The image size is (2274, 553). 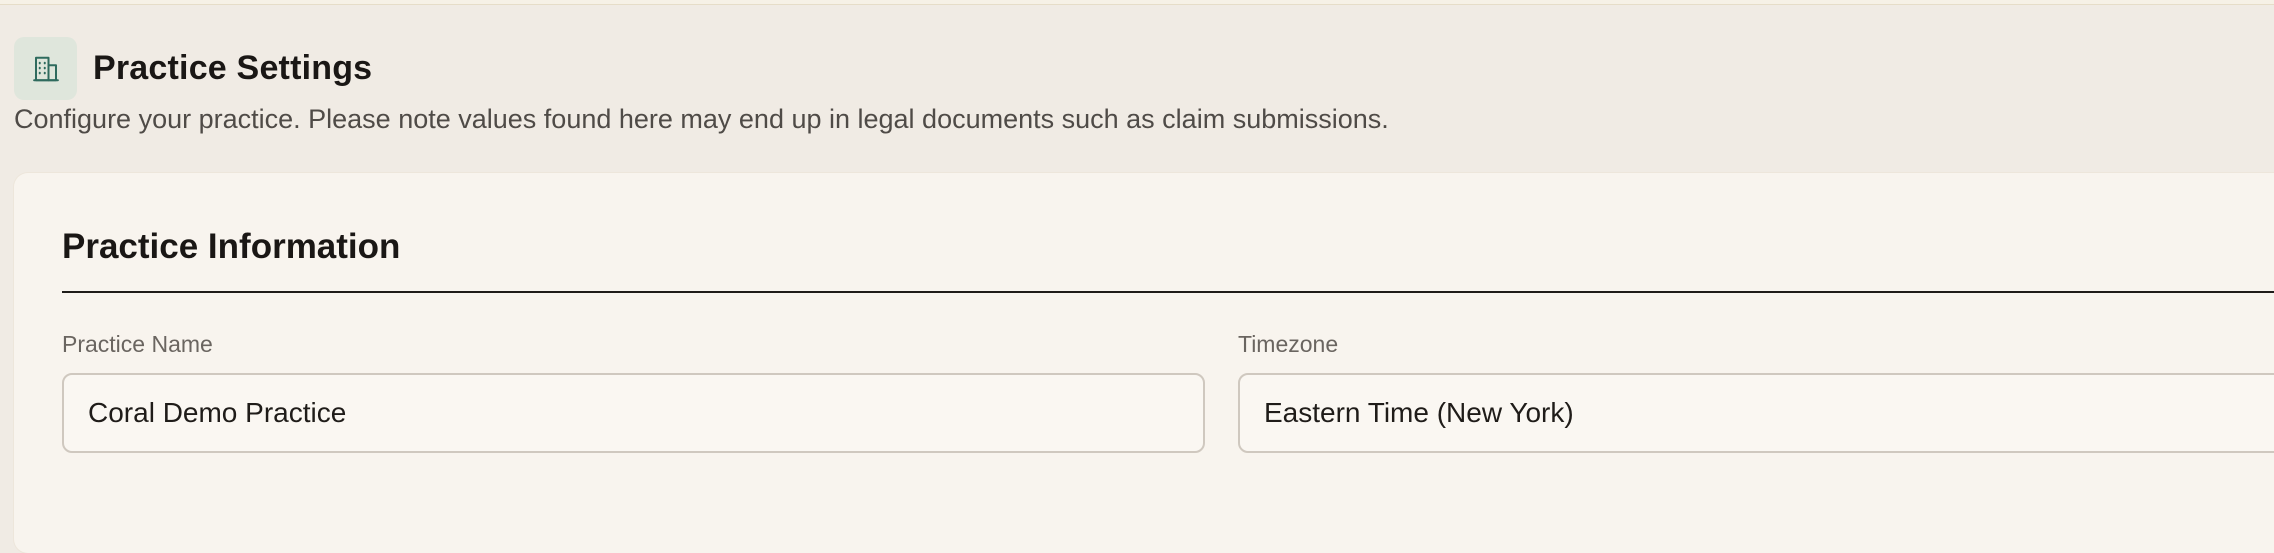 I want to click on page-header: Practice Settings, so click(x=193, y=68).